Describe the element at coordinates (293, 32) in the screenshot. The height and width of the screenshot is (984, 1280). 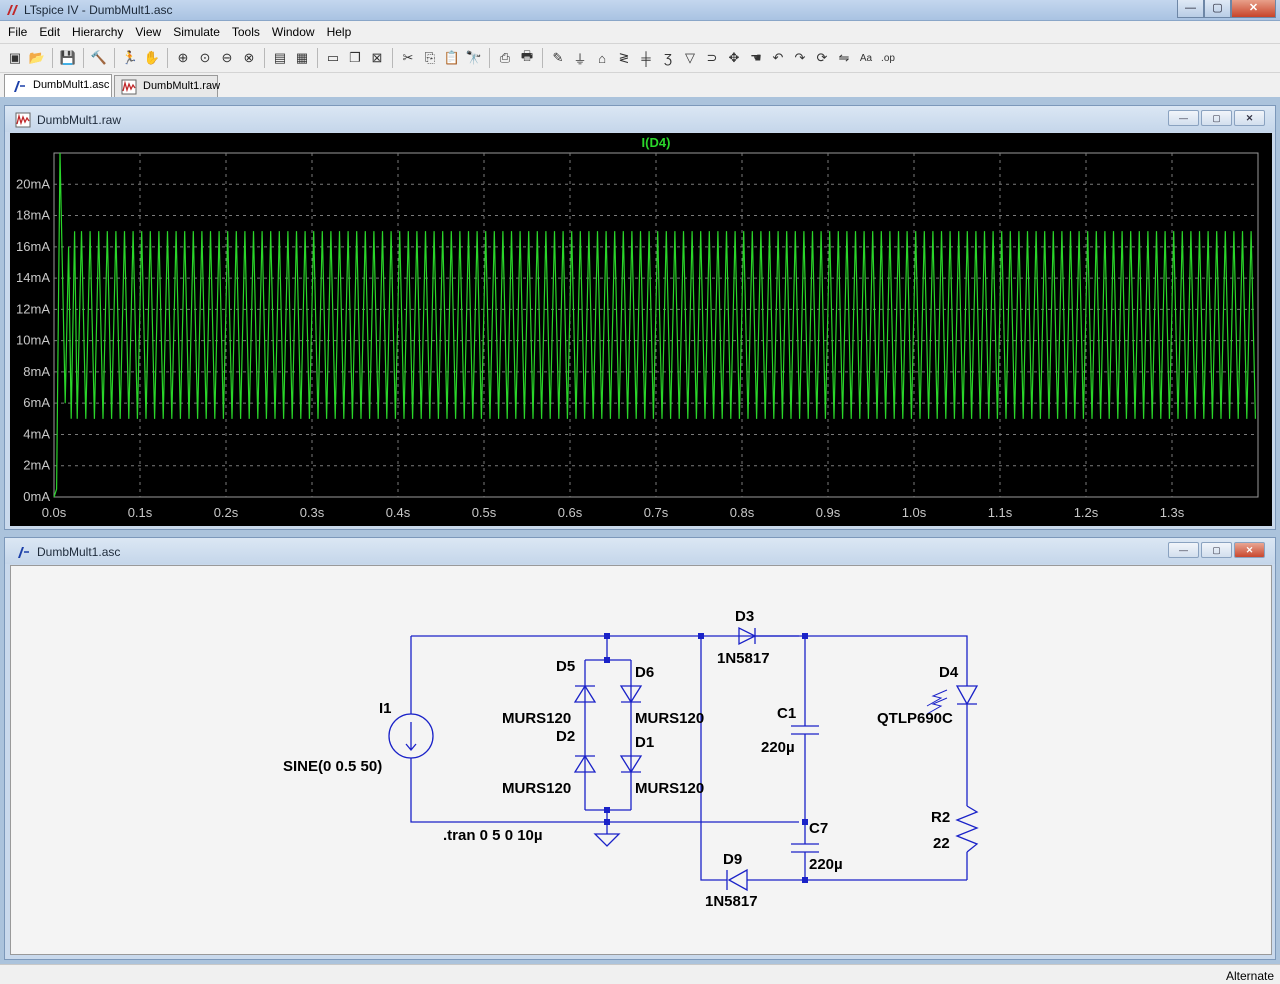
I see `menu-window: Window` at that location.